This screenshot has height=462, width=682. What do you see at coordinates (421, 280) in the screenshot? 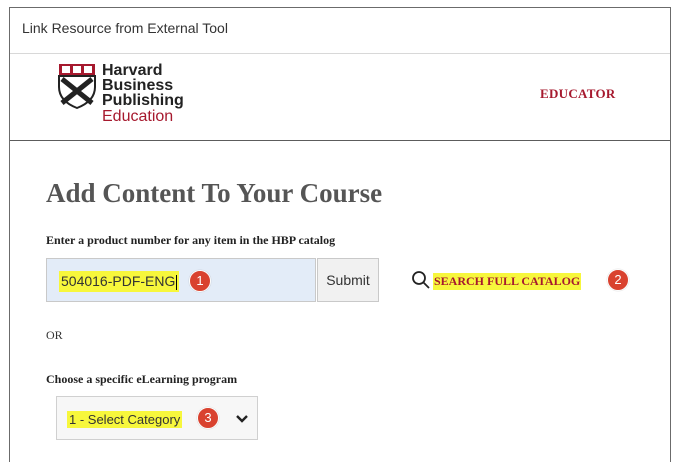
I see `search-icon` at bounding box center [421, 280].